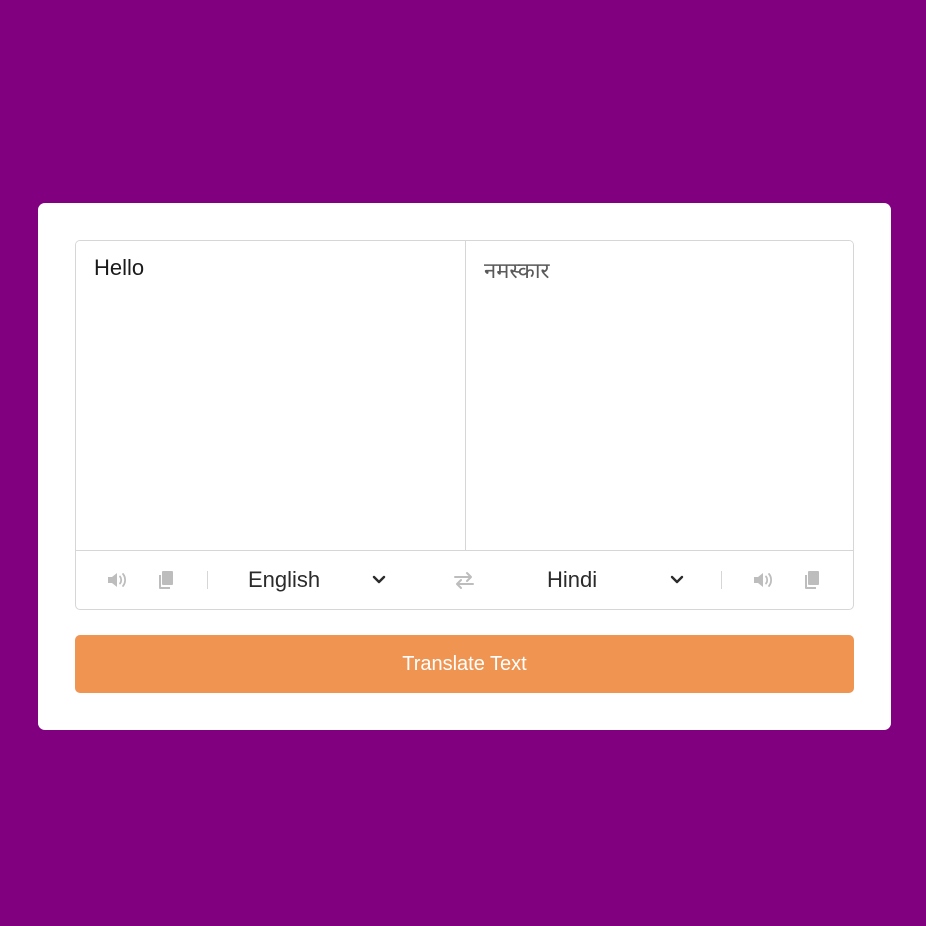  I want to click on swap-wrap, so click(464, 580).